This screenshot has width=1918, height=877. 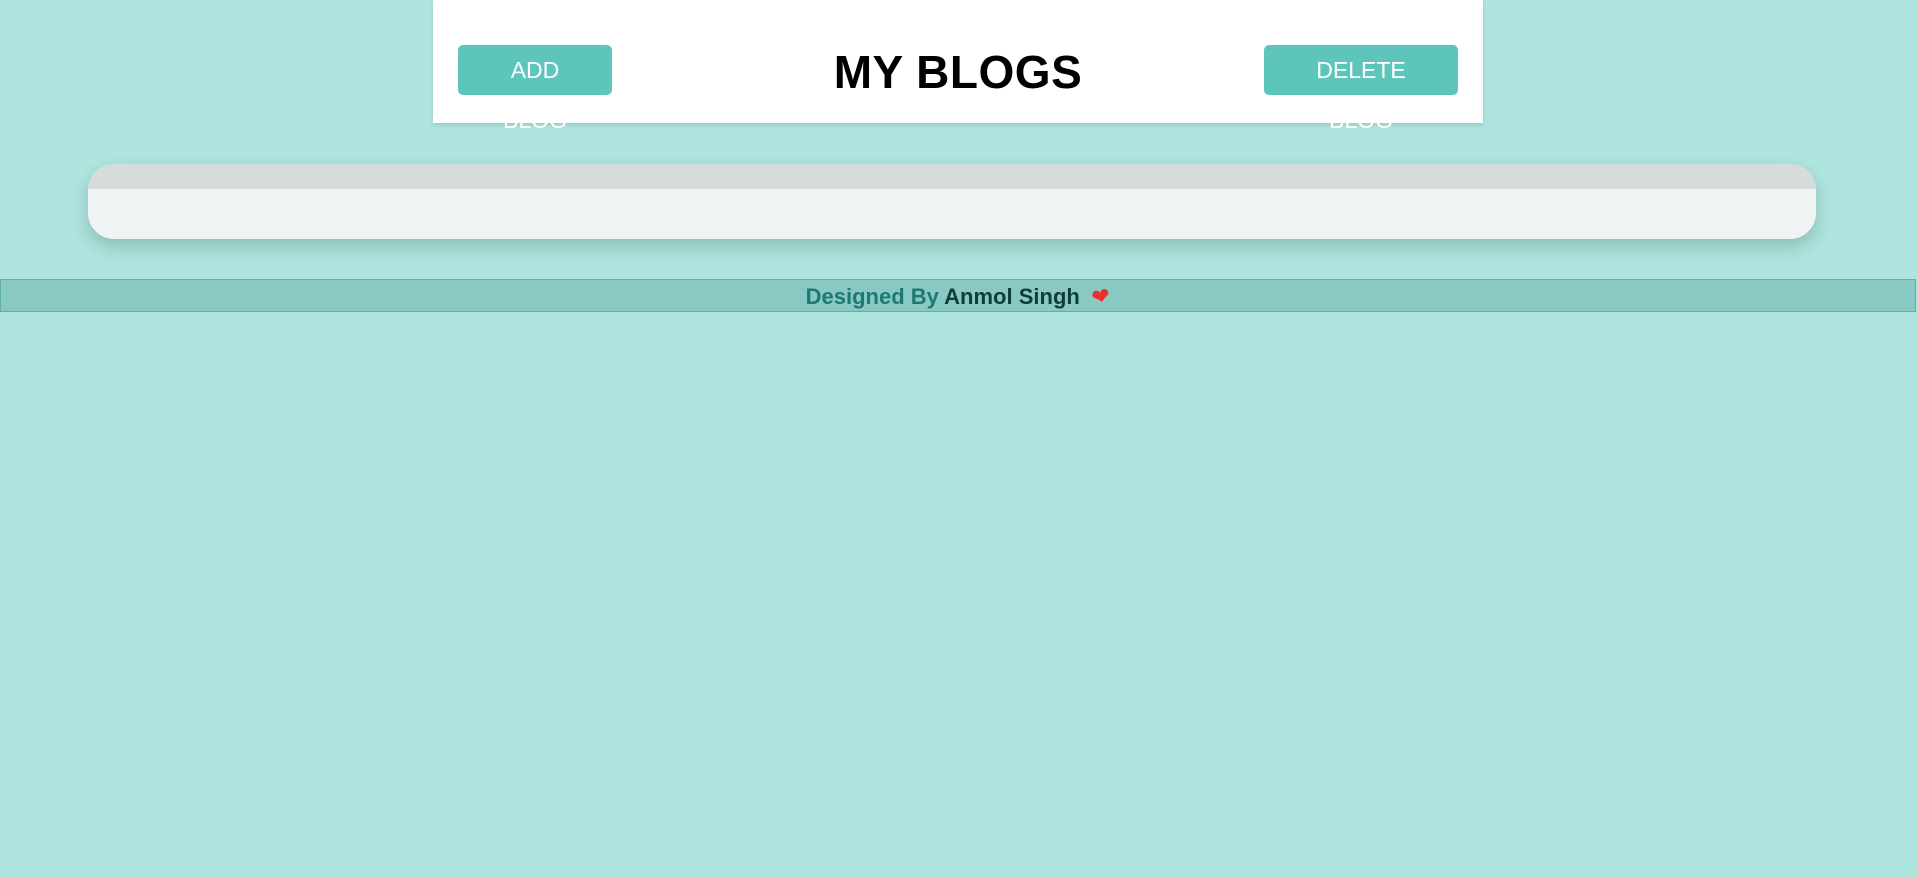 I want to click on heart-icon: ❤, so click(x=1101, y=297).